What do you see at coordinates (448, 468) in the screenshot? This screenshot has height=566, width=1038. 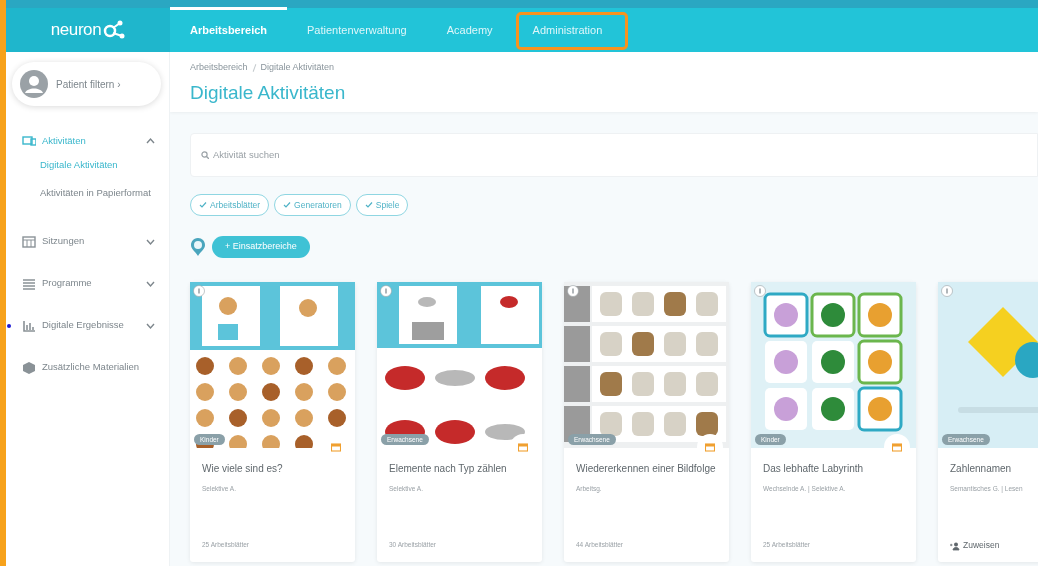 I see `card-title: Elemente nach Typ zählen` at bounding box center [448, 468].